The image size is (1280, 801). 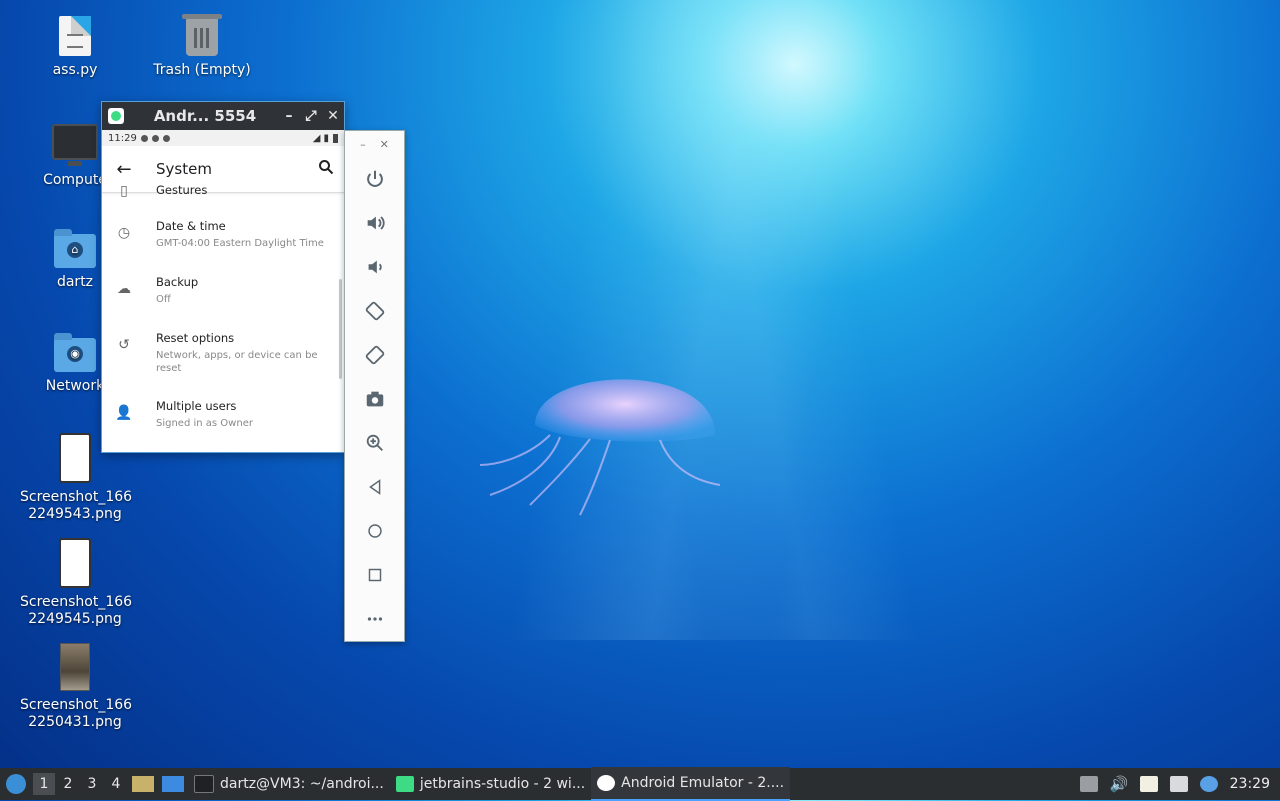 I want to click on home-button, so click(x=374, y=531).